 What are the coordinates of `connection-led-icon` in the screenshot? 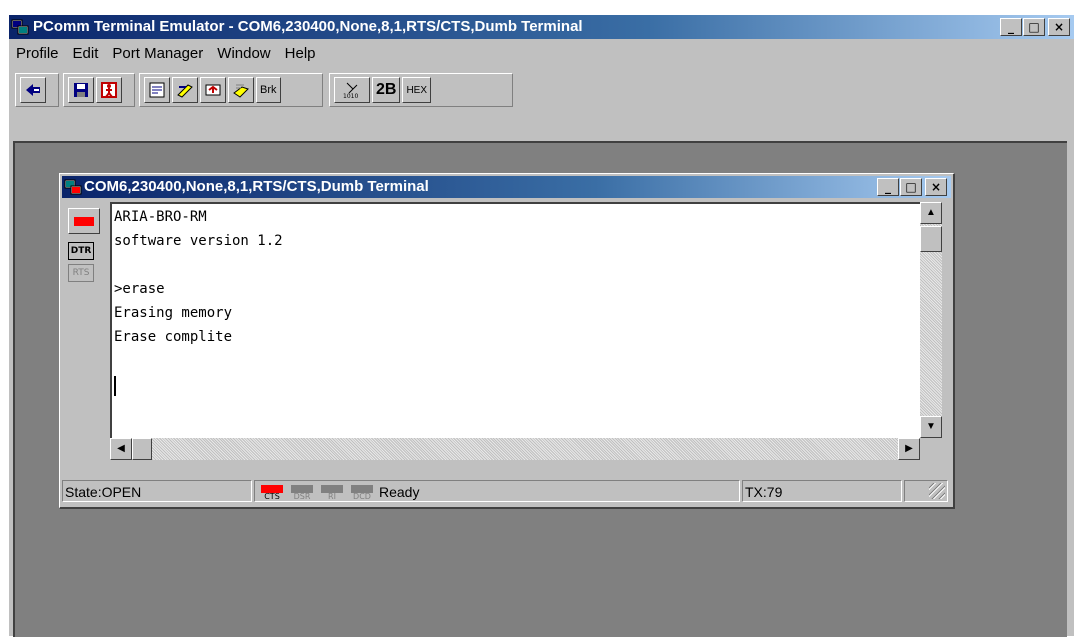 It's located at (84, 221).